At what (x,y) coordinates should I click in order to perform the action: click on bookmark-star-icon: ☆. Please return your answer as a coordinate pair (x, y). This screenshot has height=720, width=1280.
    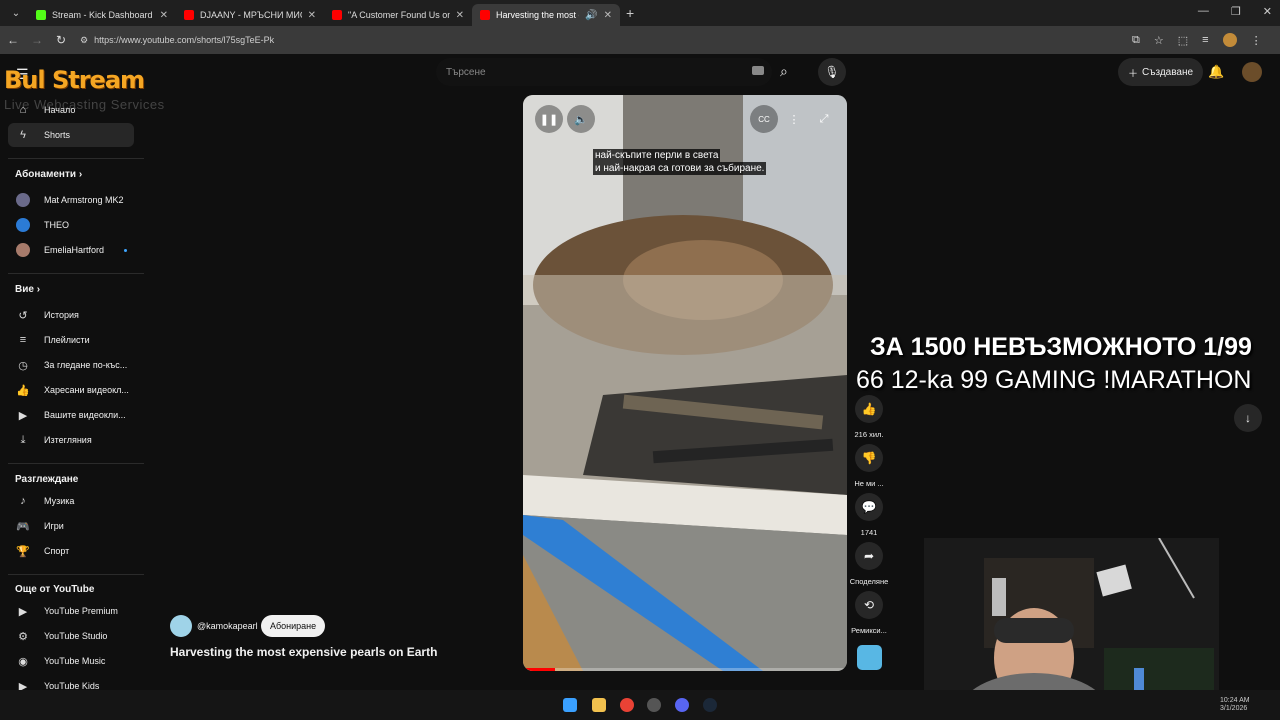
    Looking at the image, I should click on (1159, 40).